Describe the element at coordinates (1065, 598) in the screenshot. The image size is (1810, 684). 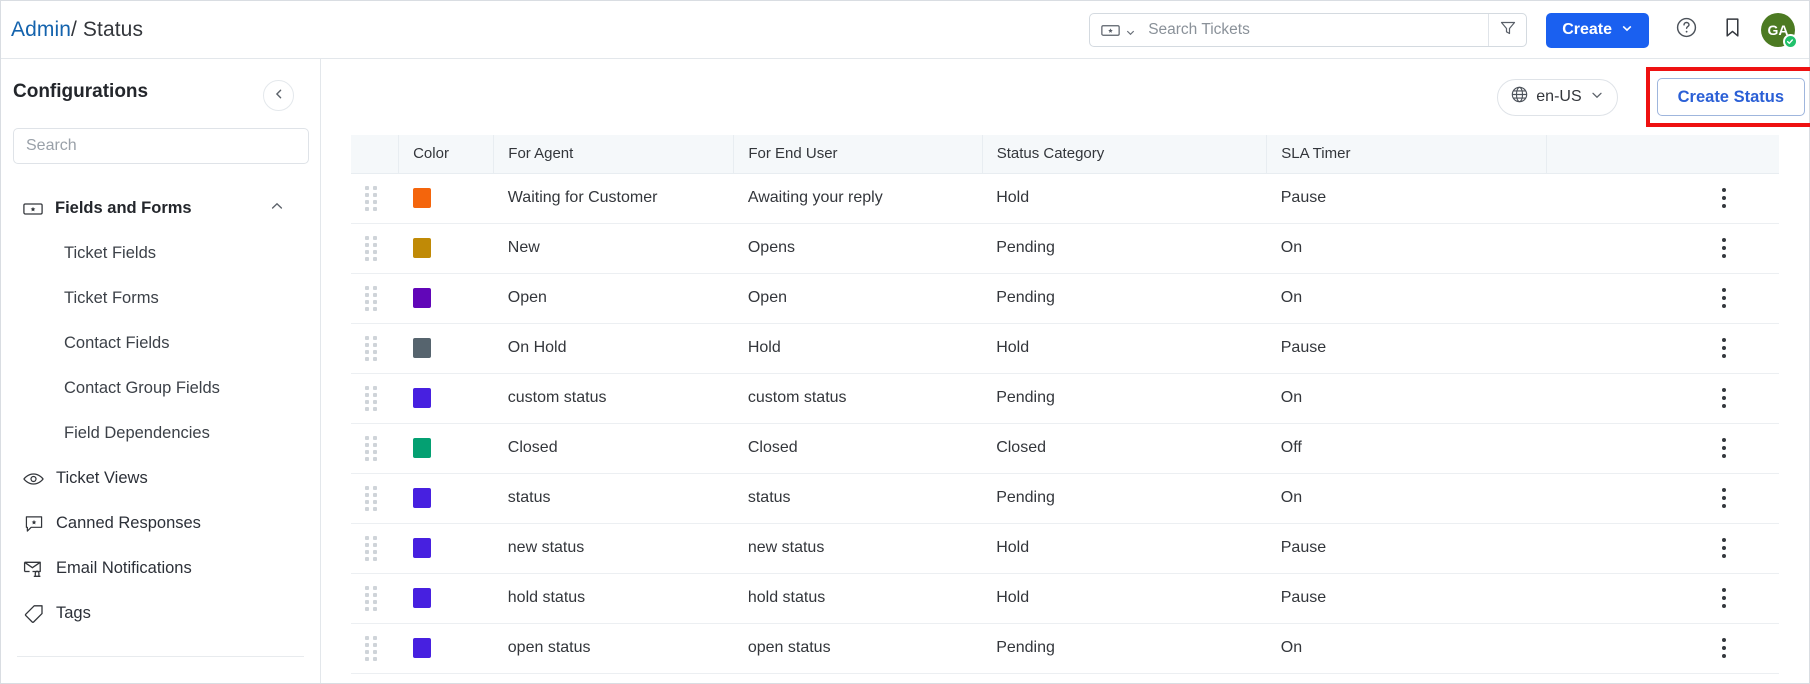
I see `table-row: hold status hold status Hold Pause` at that location.